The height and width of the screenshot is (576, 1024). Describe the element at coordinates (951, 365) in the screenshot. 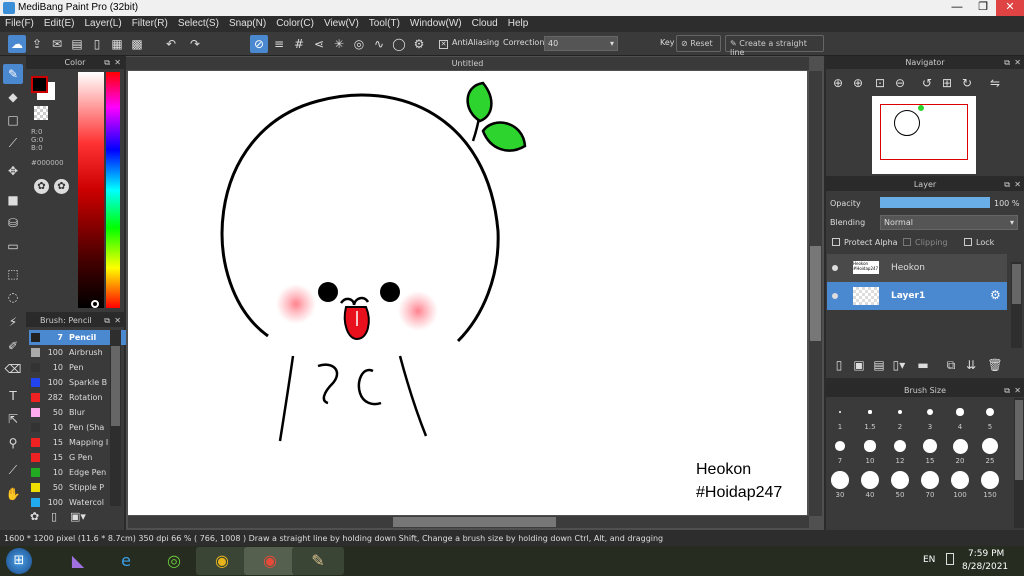

I see `duplicate-layer-icon: ⧉` at that location.